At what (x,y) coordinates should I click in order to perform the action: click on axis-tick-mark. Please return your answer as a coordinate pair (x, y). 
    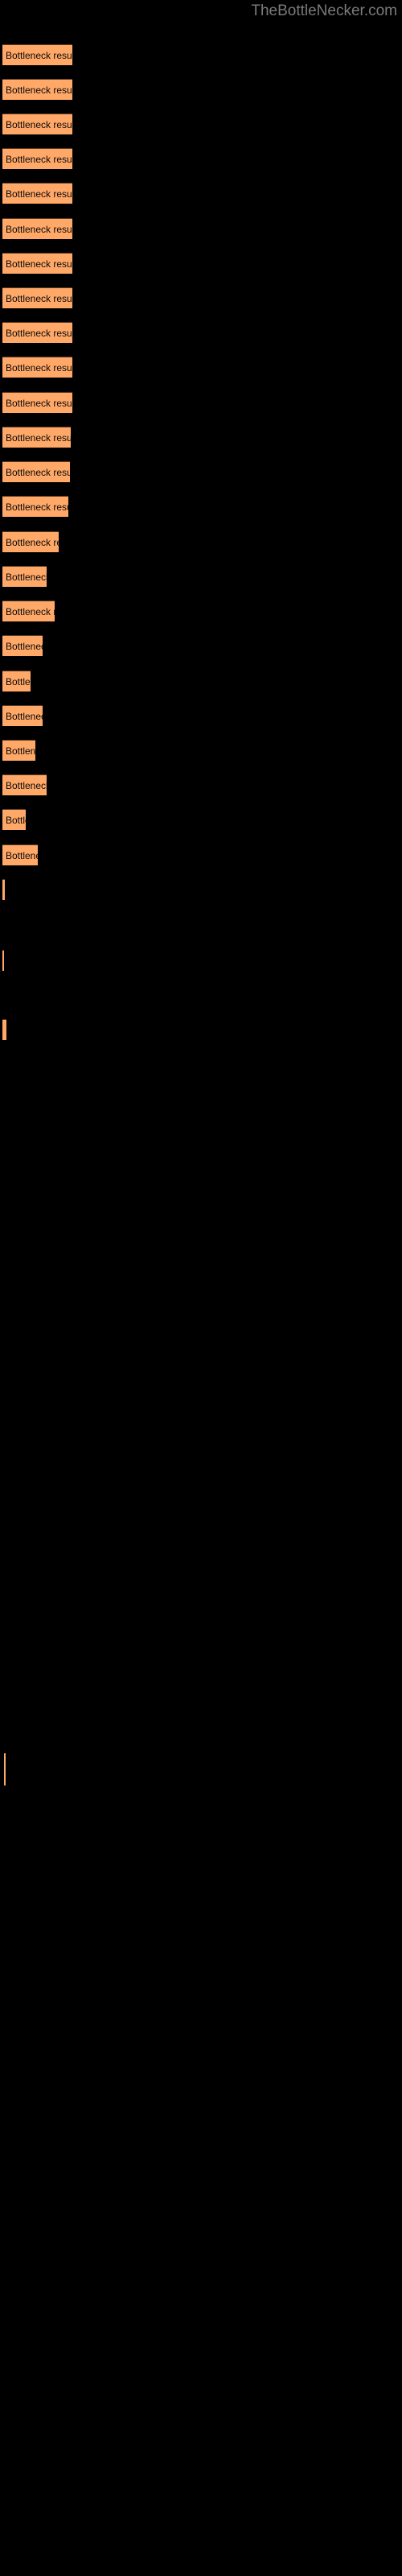
    Looking at the image, I should click on (5, 1769).